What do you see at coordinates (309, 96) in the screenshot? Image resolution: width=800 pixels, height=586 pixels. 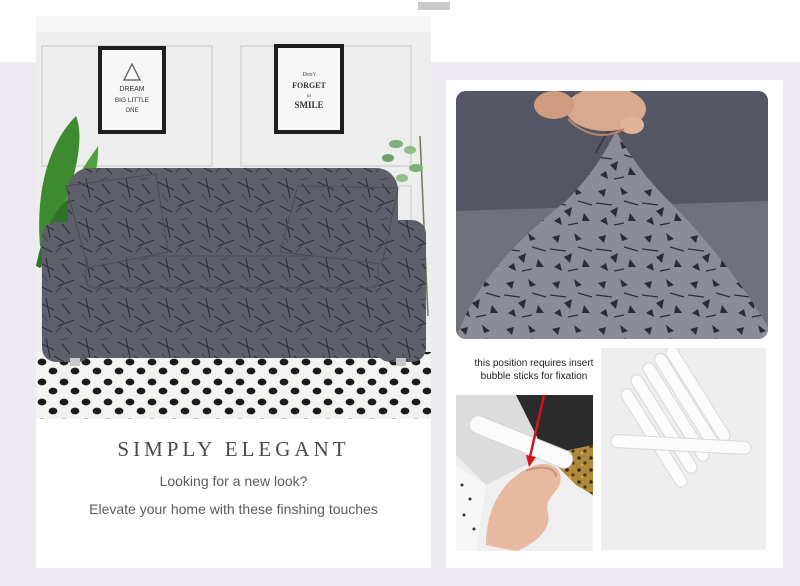 I see `frame-text-to: to` at bounding box center [309, 96].